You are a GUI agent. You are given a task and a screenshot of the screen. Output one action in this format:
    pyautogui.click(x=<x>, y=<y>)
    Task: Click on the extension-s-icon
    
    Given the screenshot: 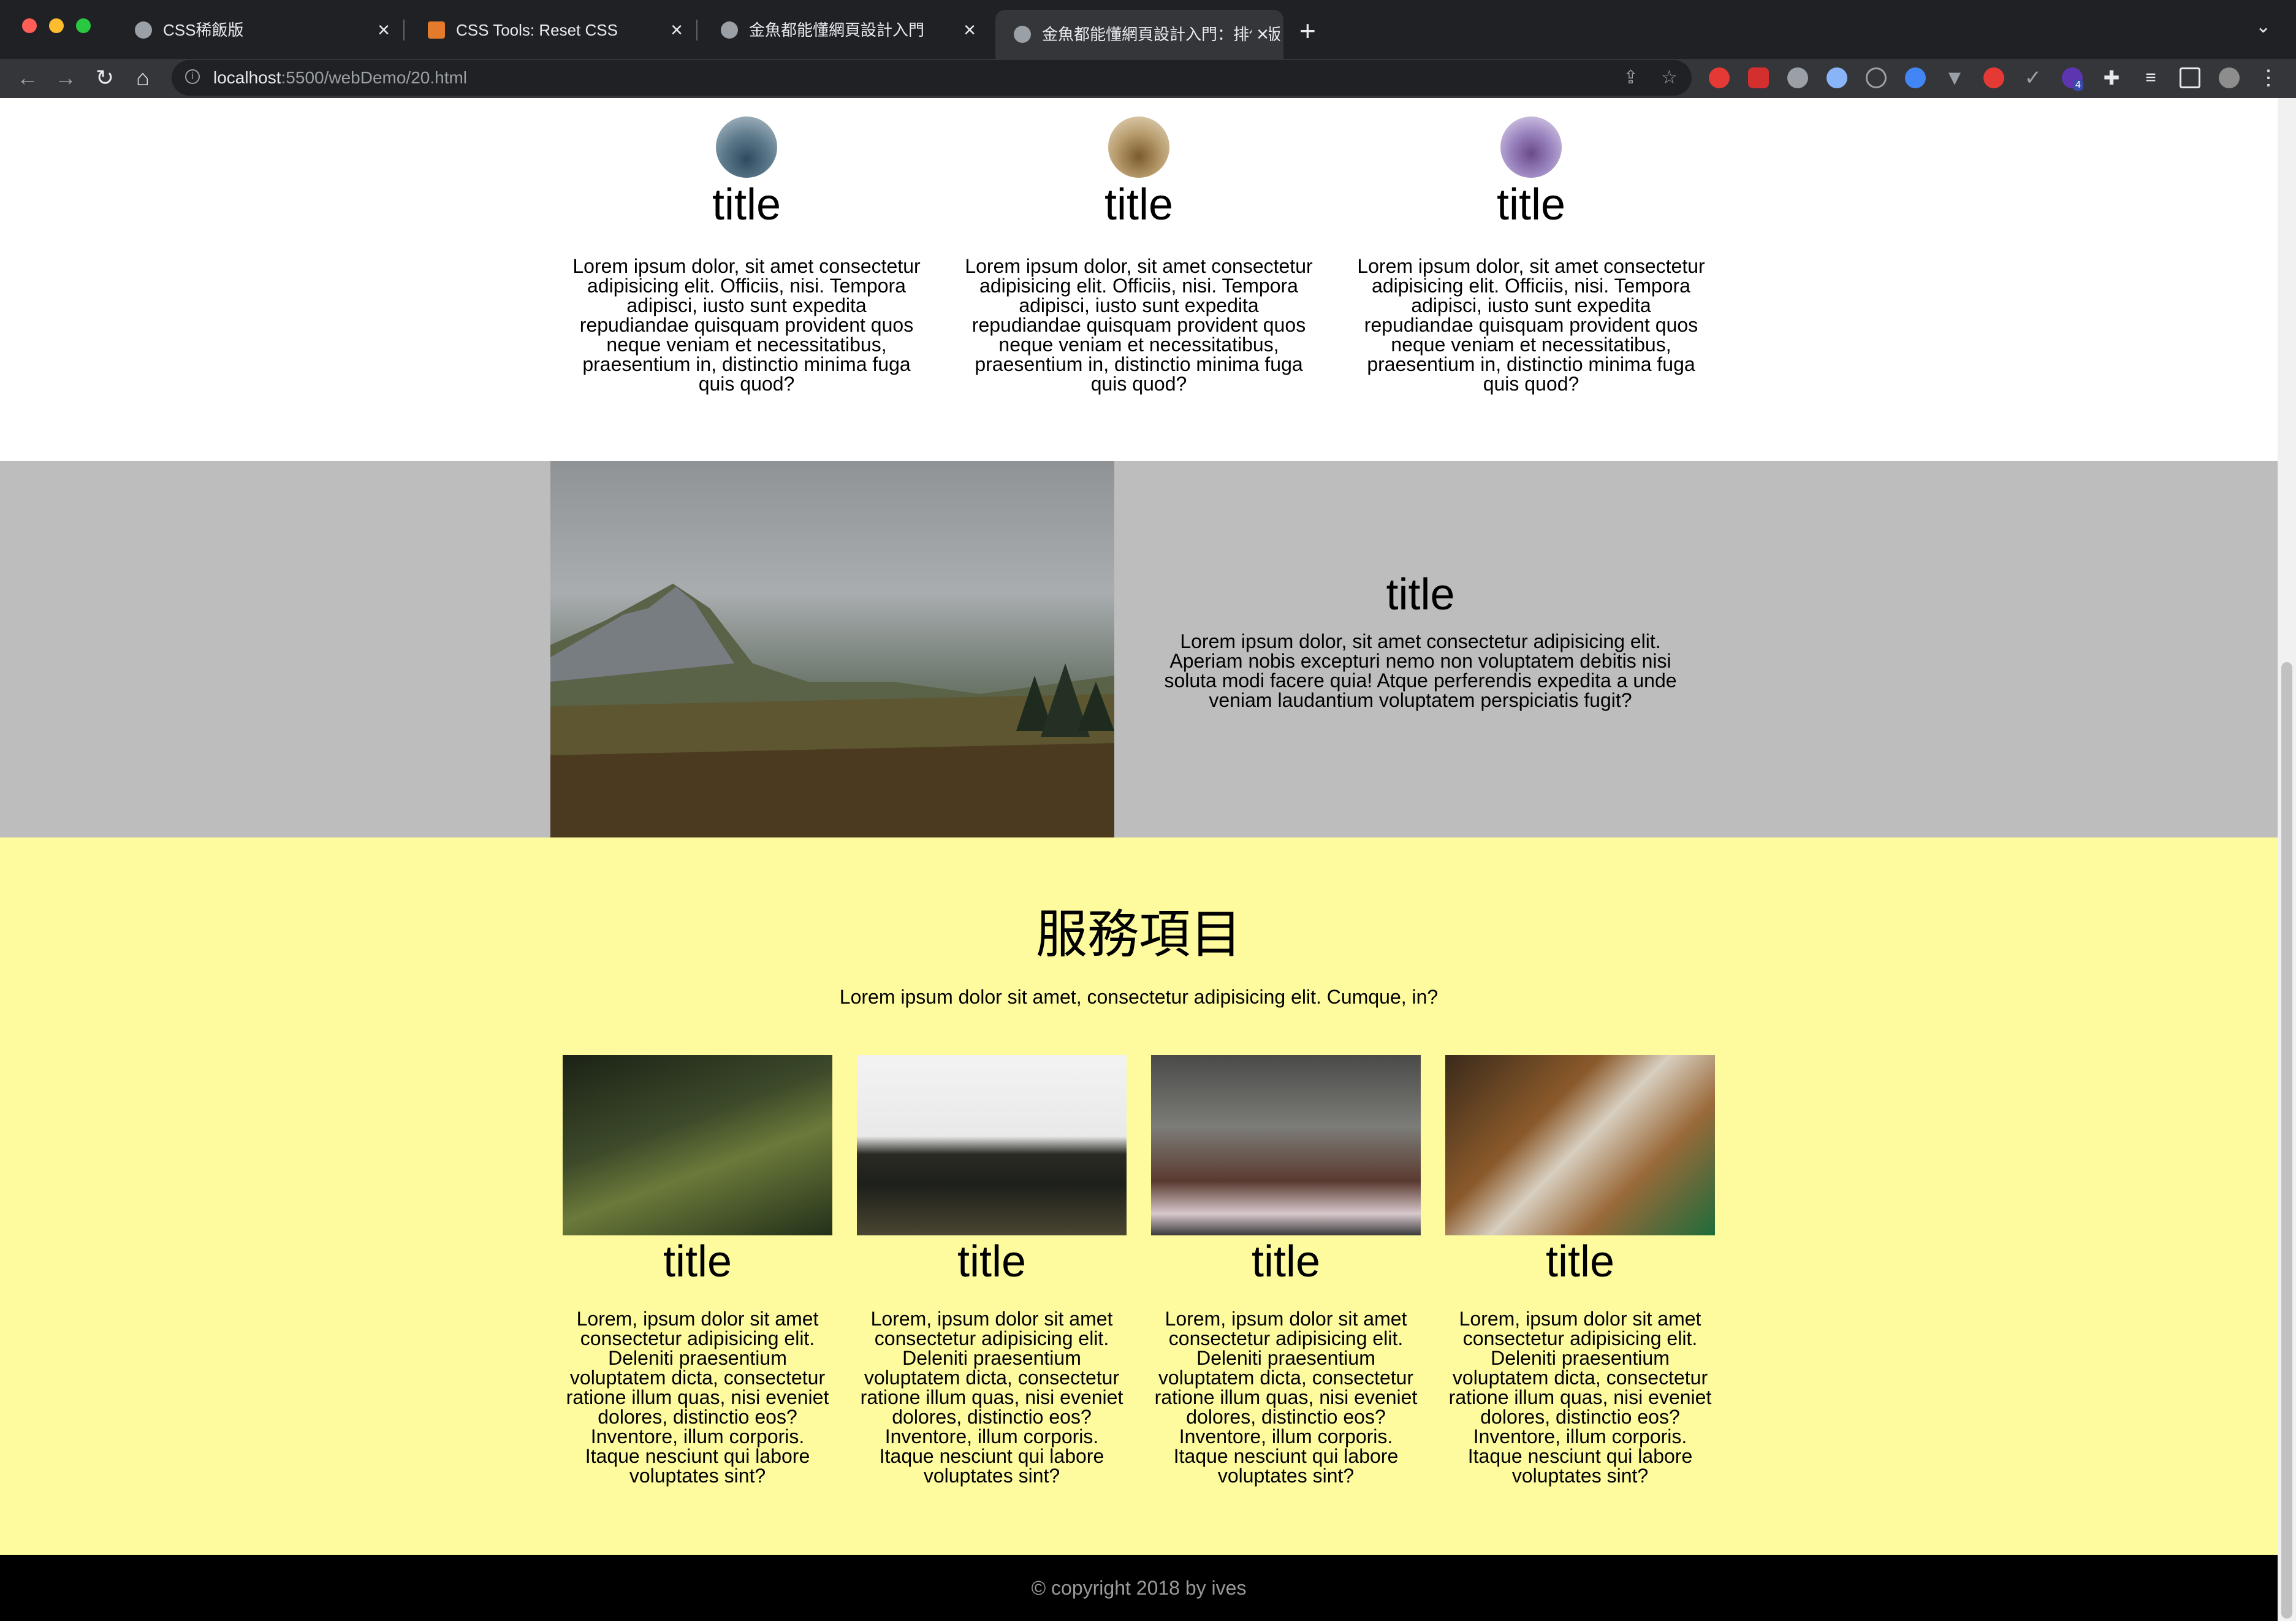 What is the action you would take?
    pyautogui.click(x=1719, y=77)
    